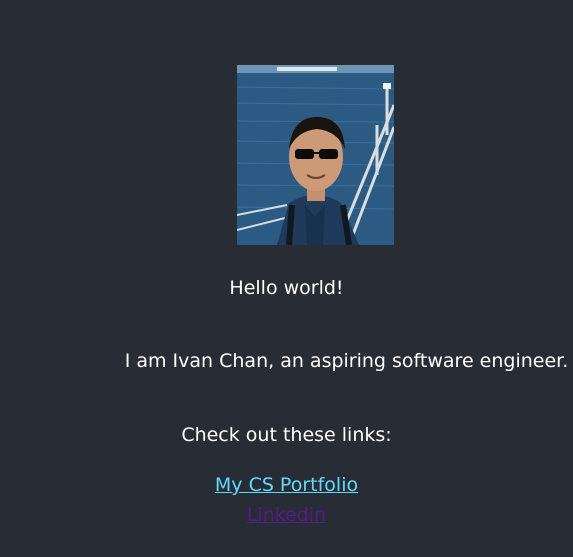  I want to click on linkedin-link: Linkedin, so click(286, 515).